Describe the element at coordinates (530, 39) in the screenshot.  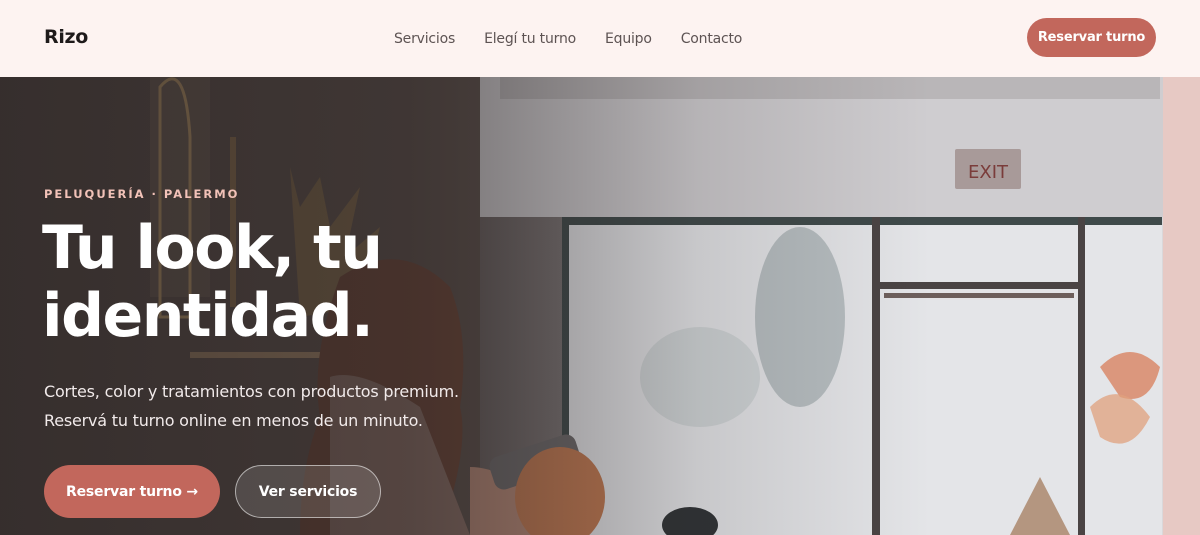
I see `nav-link-elegi-tu-turno: Elegí tu turno` at that location.